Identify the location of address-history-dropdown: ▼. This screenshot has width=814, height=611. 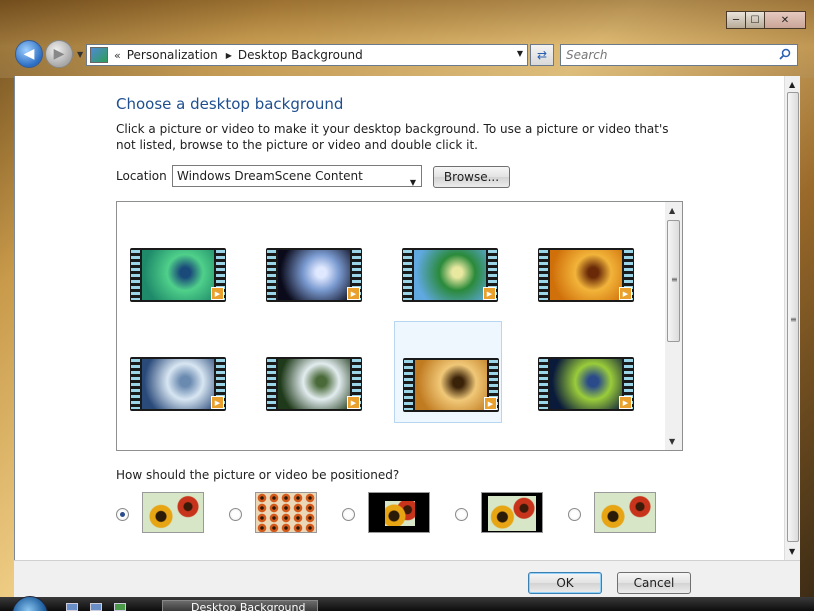
(520, 53).